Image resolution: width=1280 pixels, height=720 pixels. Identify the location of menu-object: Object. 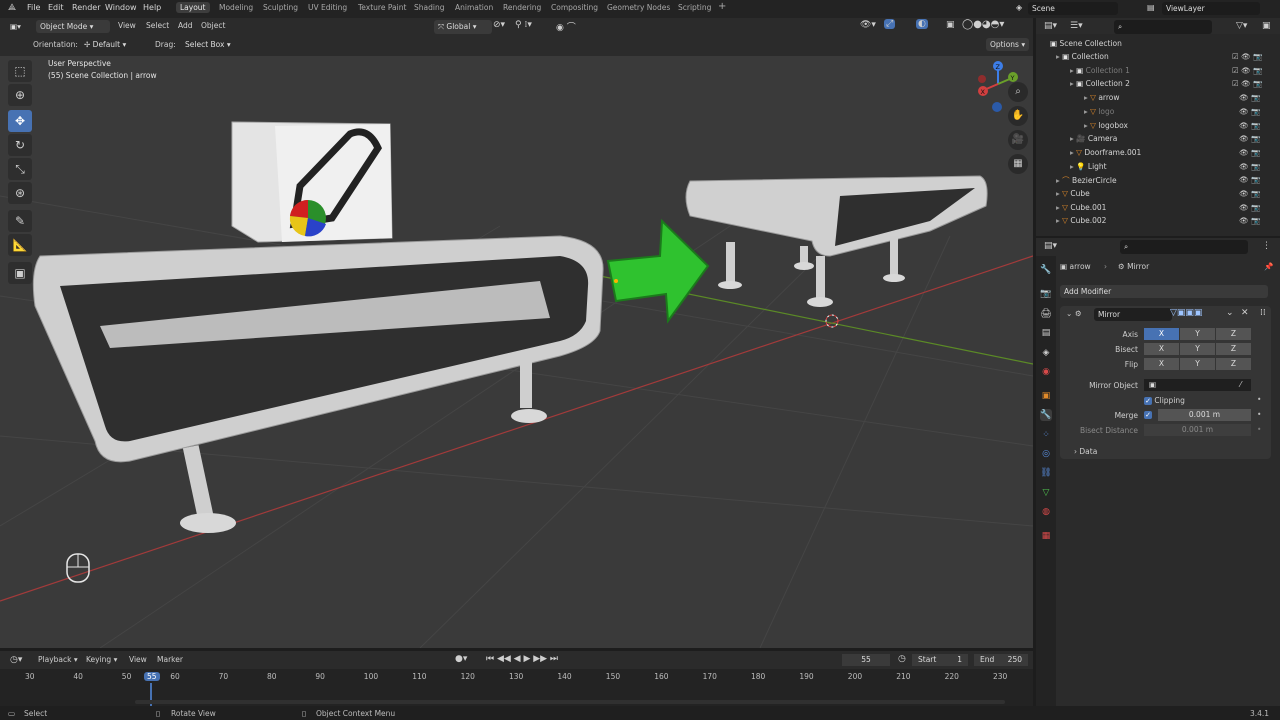
(213, 25).